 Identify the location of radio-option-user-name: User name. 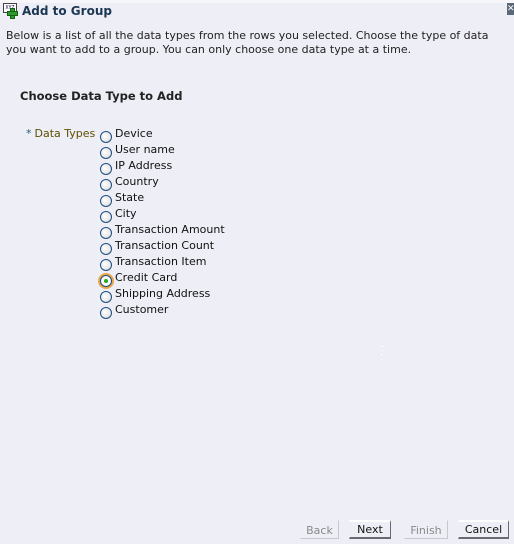
(162, 151).